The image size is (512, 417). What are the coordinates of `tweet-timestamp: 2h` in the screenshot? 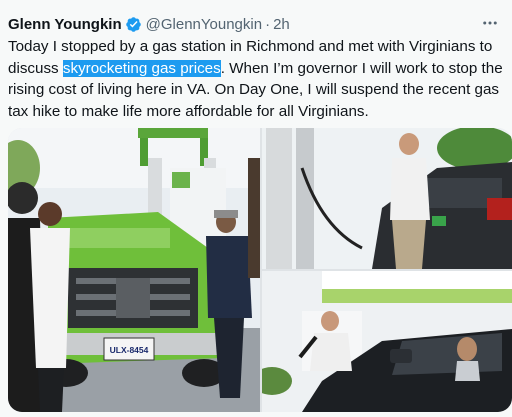 It's located at (281, 24).